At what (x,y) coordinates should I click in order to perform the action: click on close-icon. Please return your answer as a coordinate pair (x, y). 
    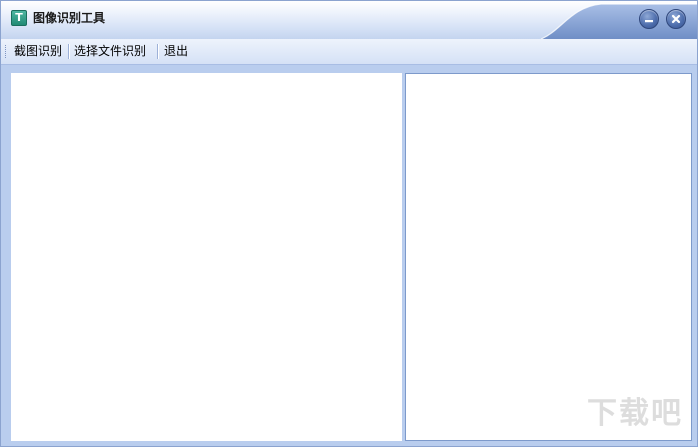
    Looking at the image, I should click on (676, 19).